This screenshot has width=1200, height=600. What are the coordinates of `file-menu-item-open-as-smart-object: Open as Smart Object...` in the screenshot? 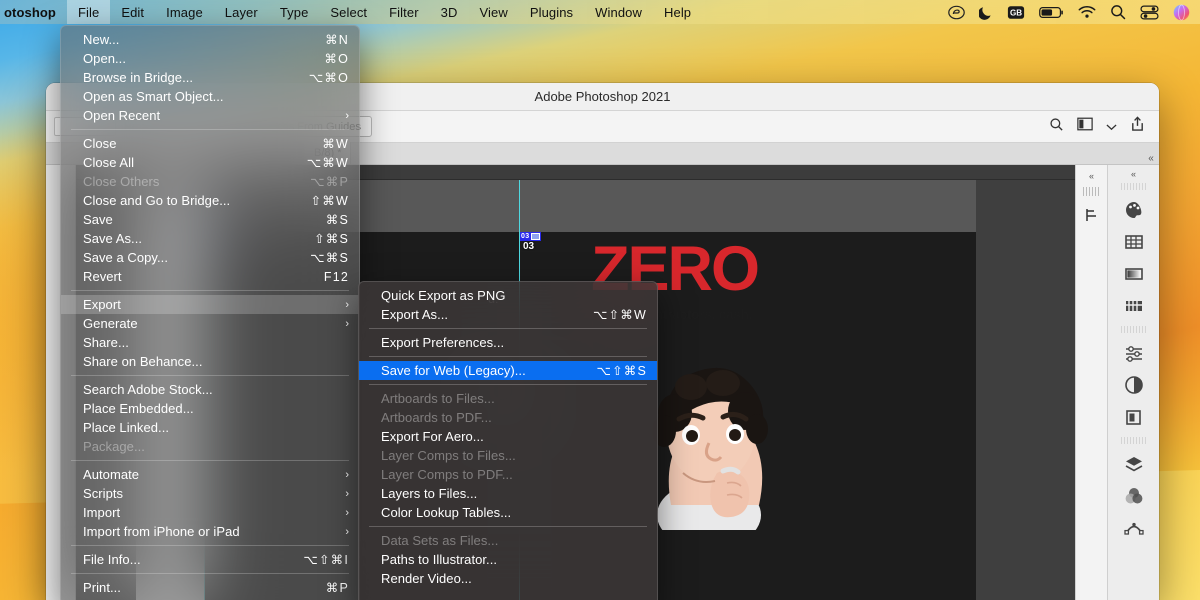 It's located at (210, 96).